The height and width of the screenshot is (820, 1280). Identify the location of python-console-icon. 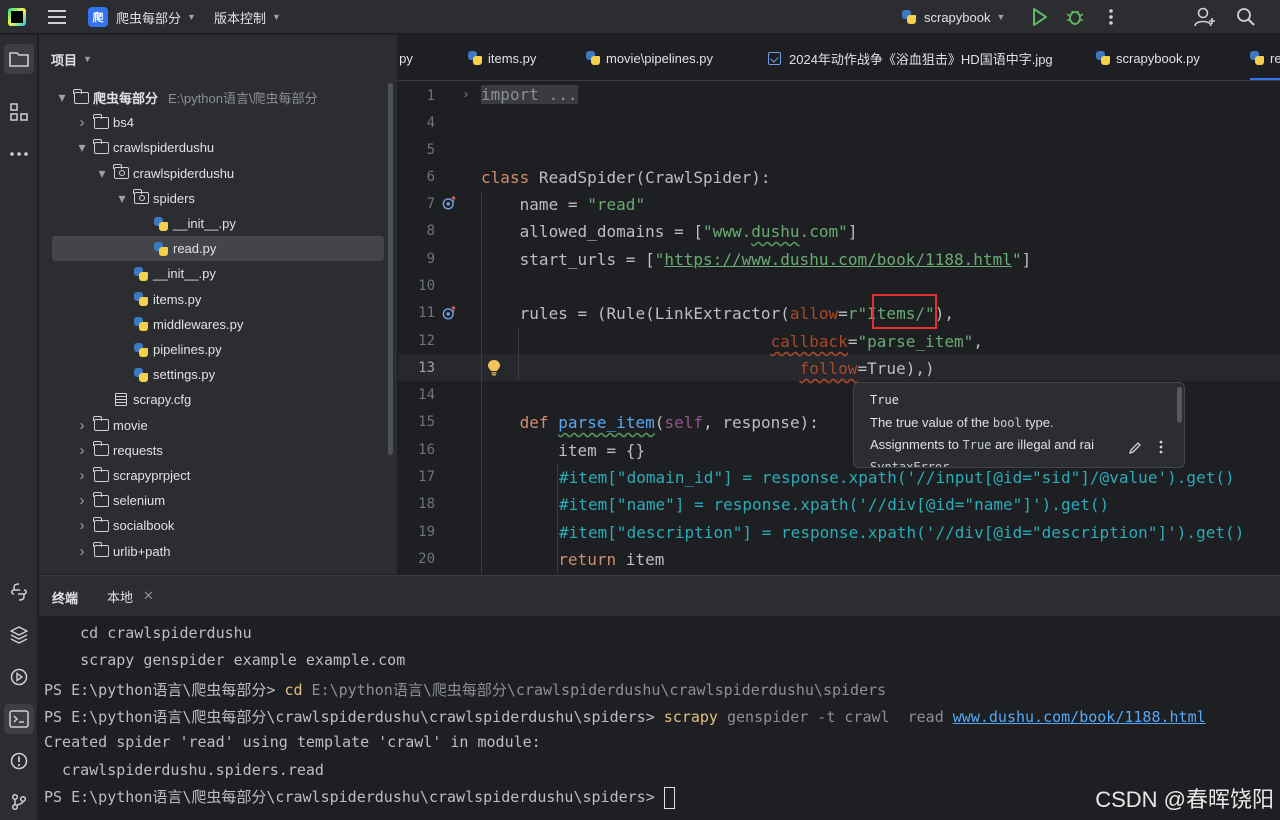
(19, 592).